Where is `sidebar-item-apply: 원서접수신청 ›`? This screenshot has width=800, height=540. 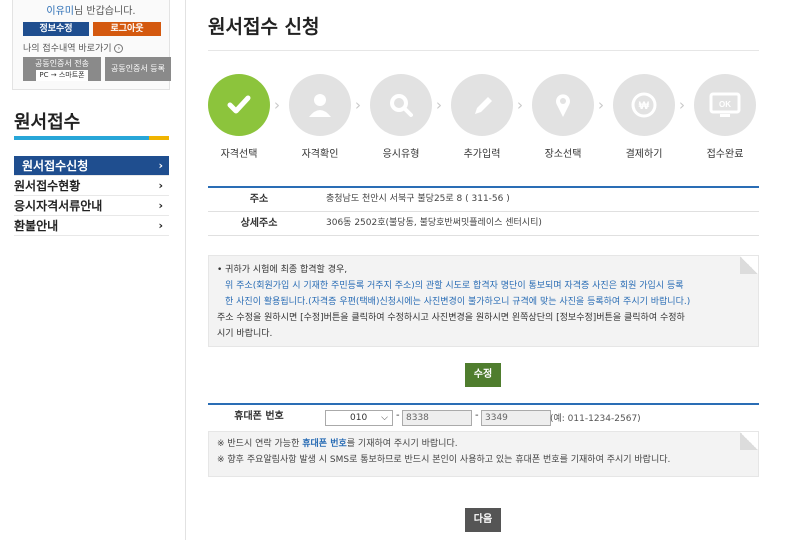
sidebar-item-apply: 원서접수신청 › is located at coordinates (91, 166).